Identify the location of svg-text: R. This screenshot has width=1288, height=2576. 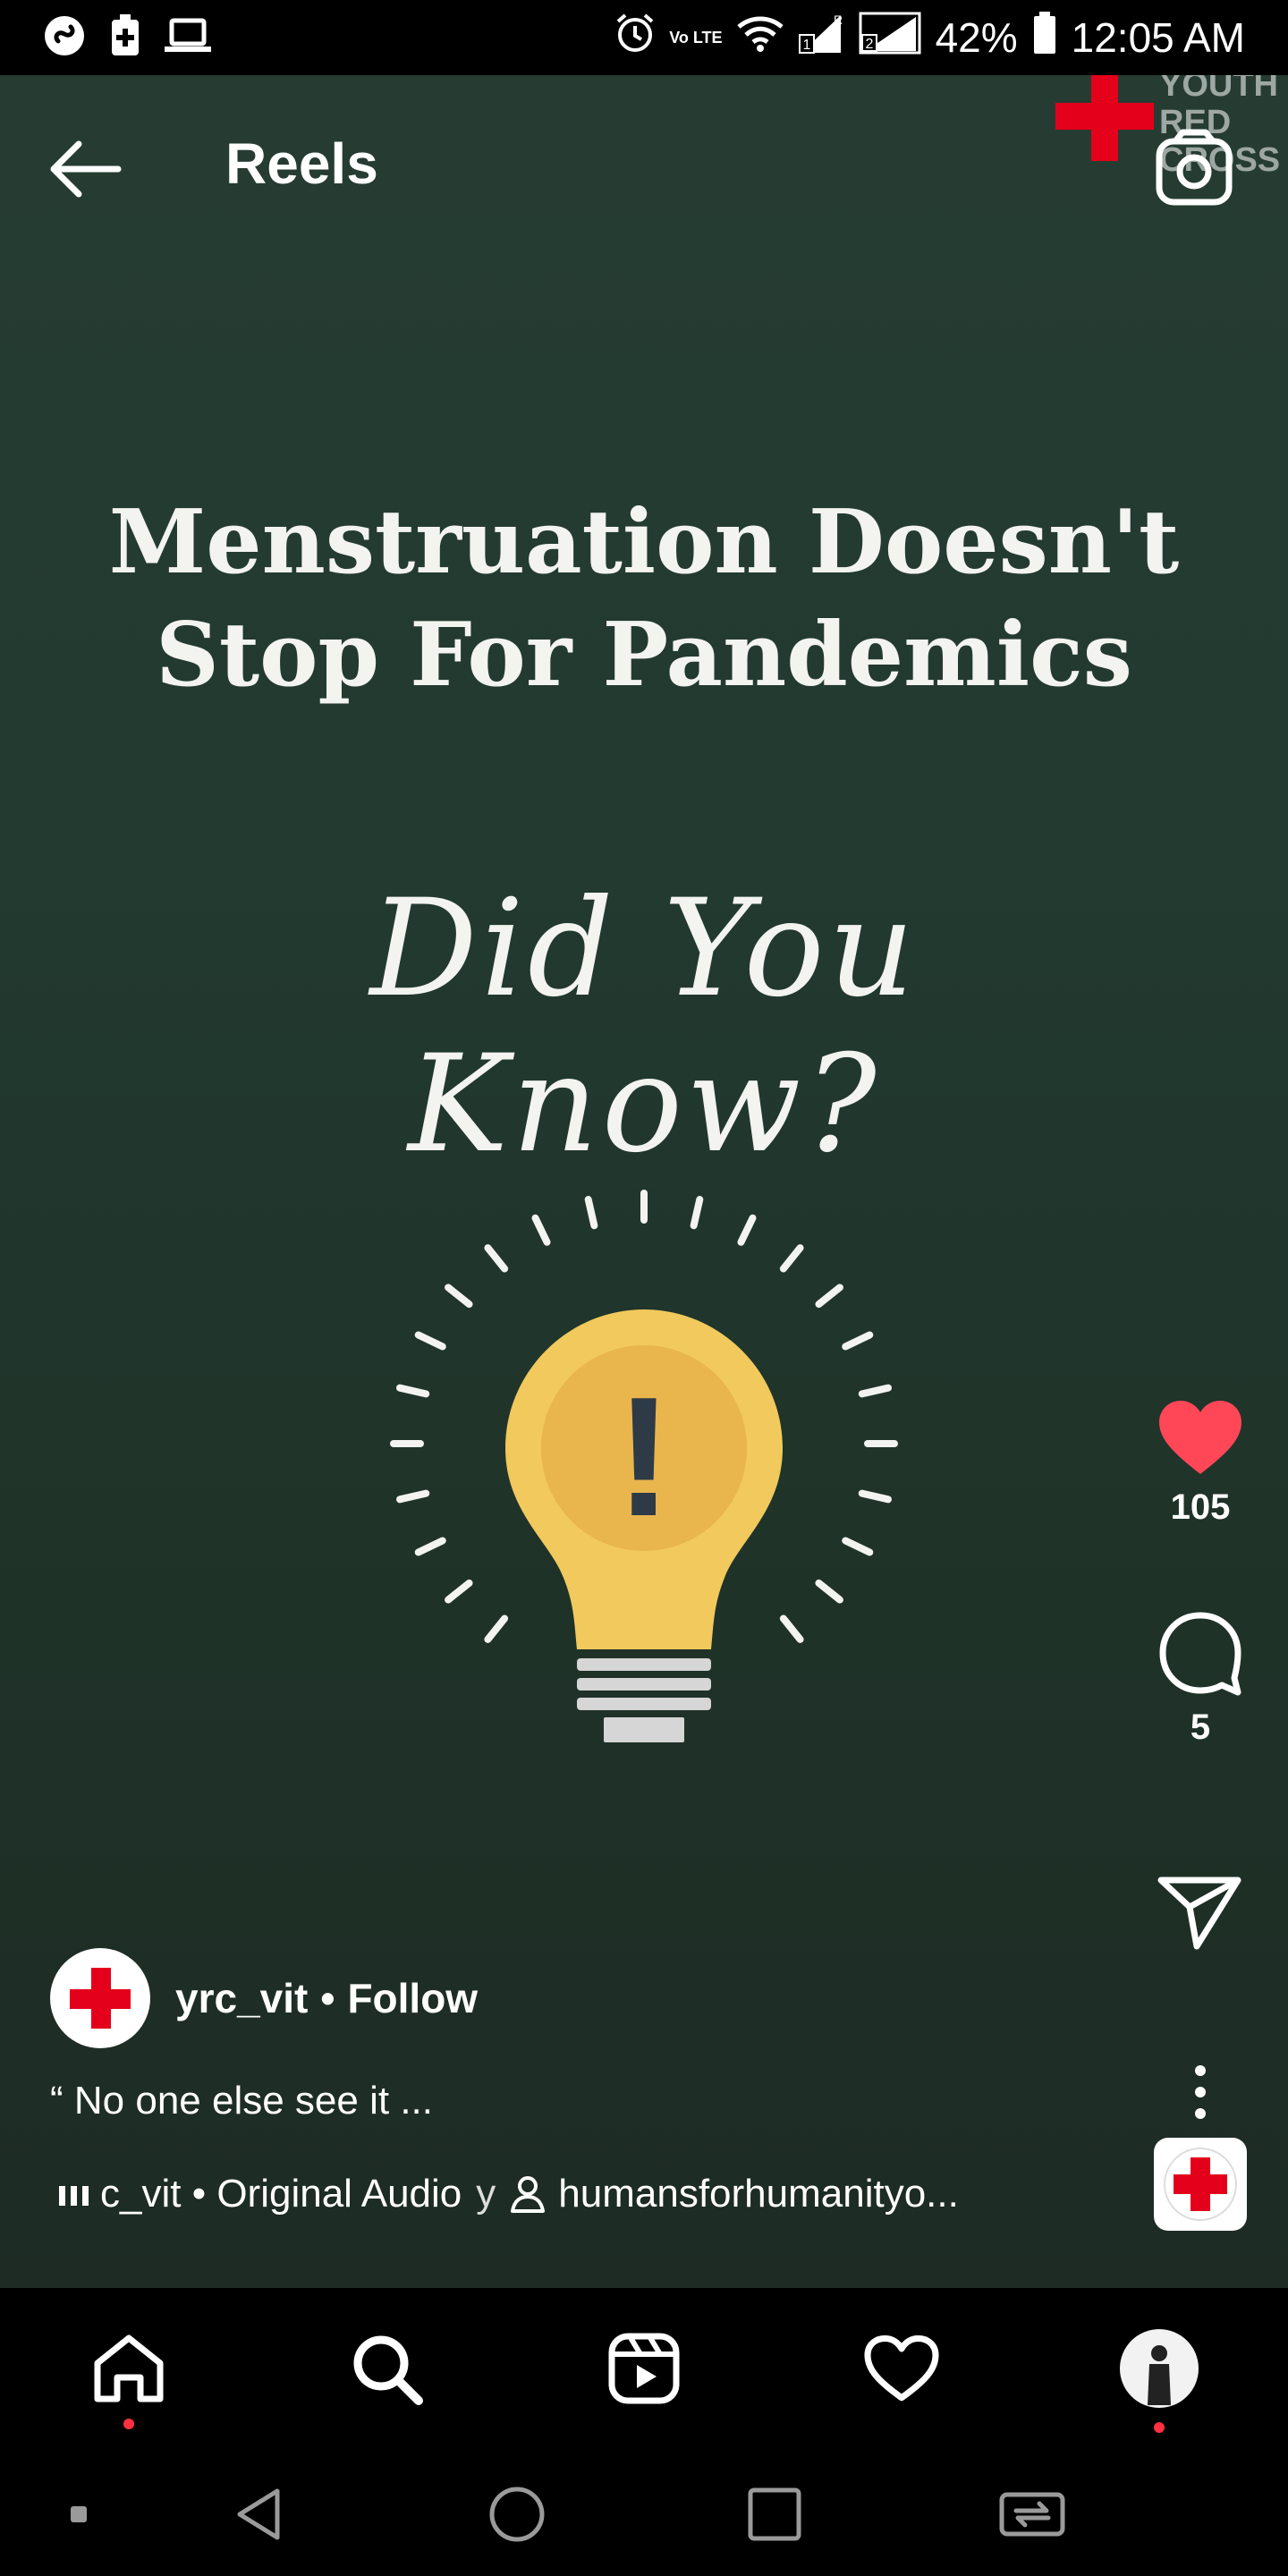
(838, 20).